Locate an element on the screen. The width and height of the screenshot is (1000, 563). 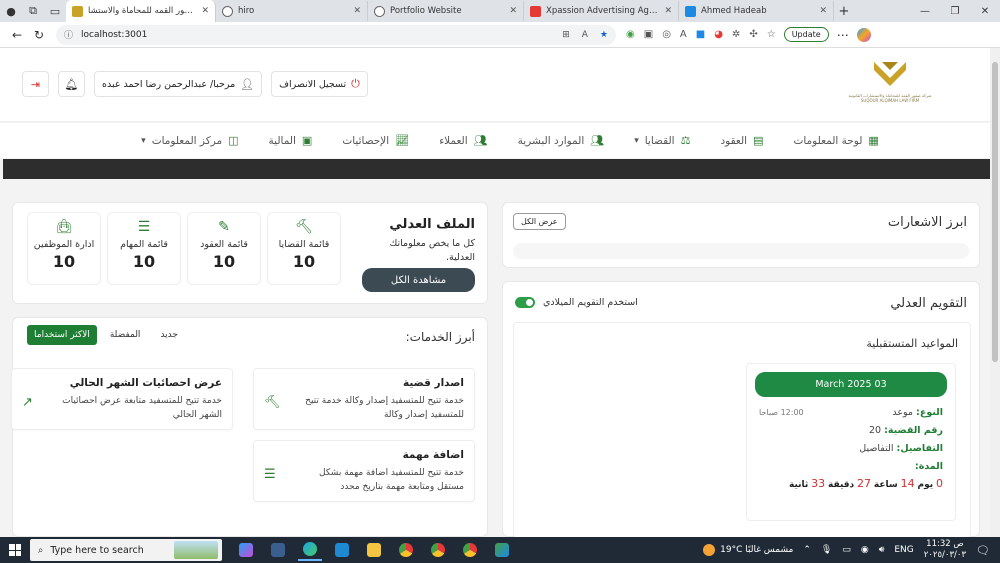
maximize-icon: ❐ is located at coordinates (955, 11).